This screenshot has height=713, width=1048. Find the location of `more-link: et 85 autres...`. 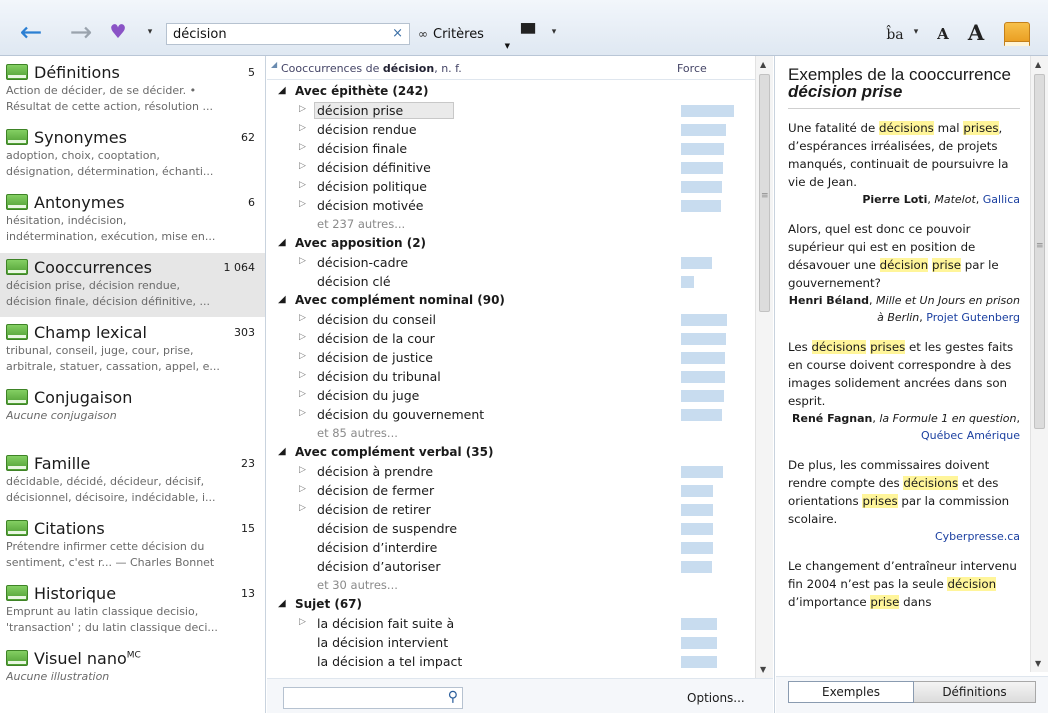

more-link: et 85 autres... is located at coordinates (511, 433).